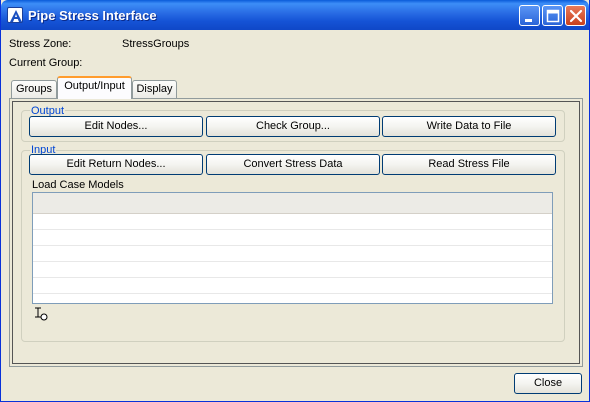  I want to click on tab-output-input-label: Output/Input, so click(94, 86).